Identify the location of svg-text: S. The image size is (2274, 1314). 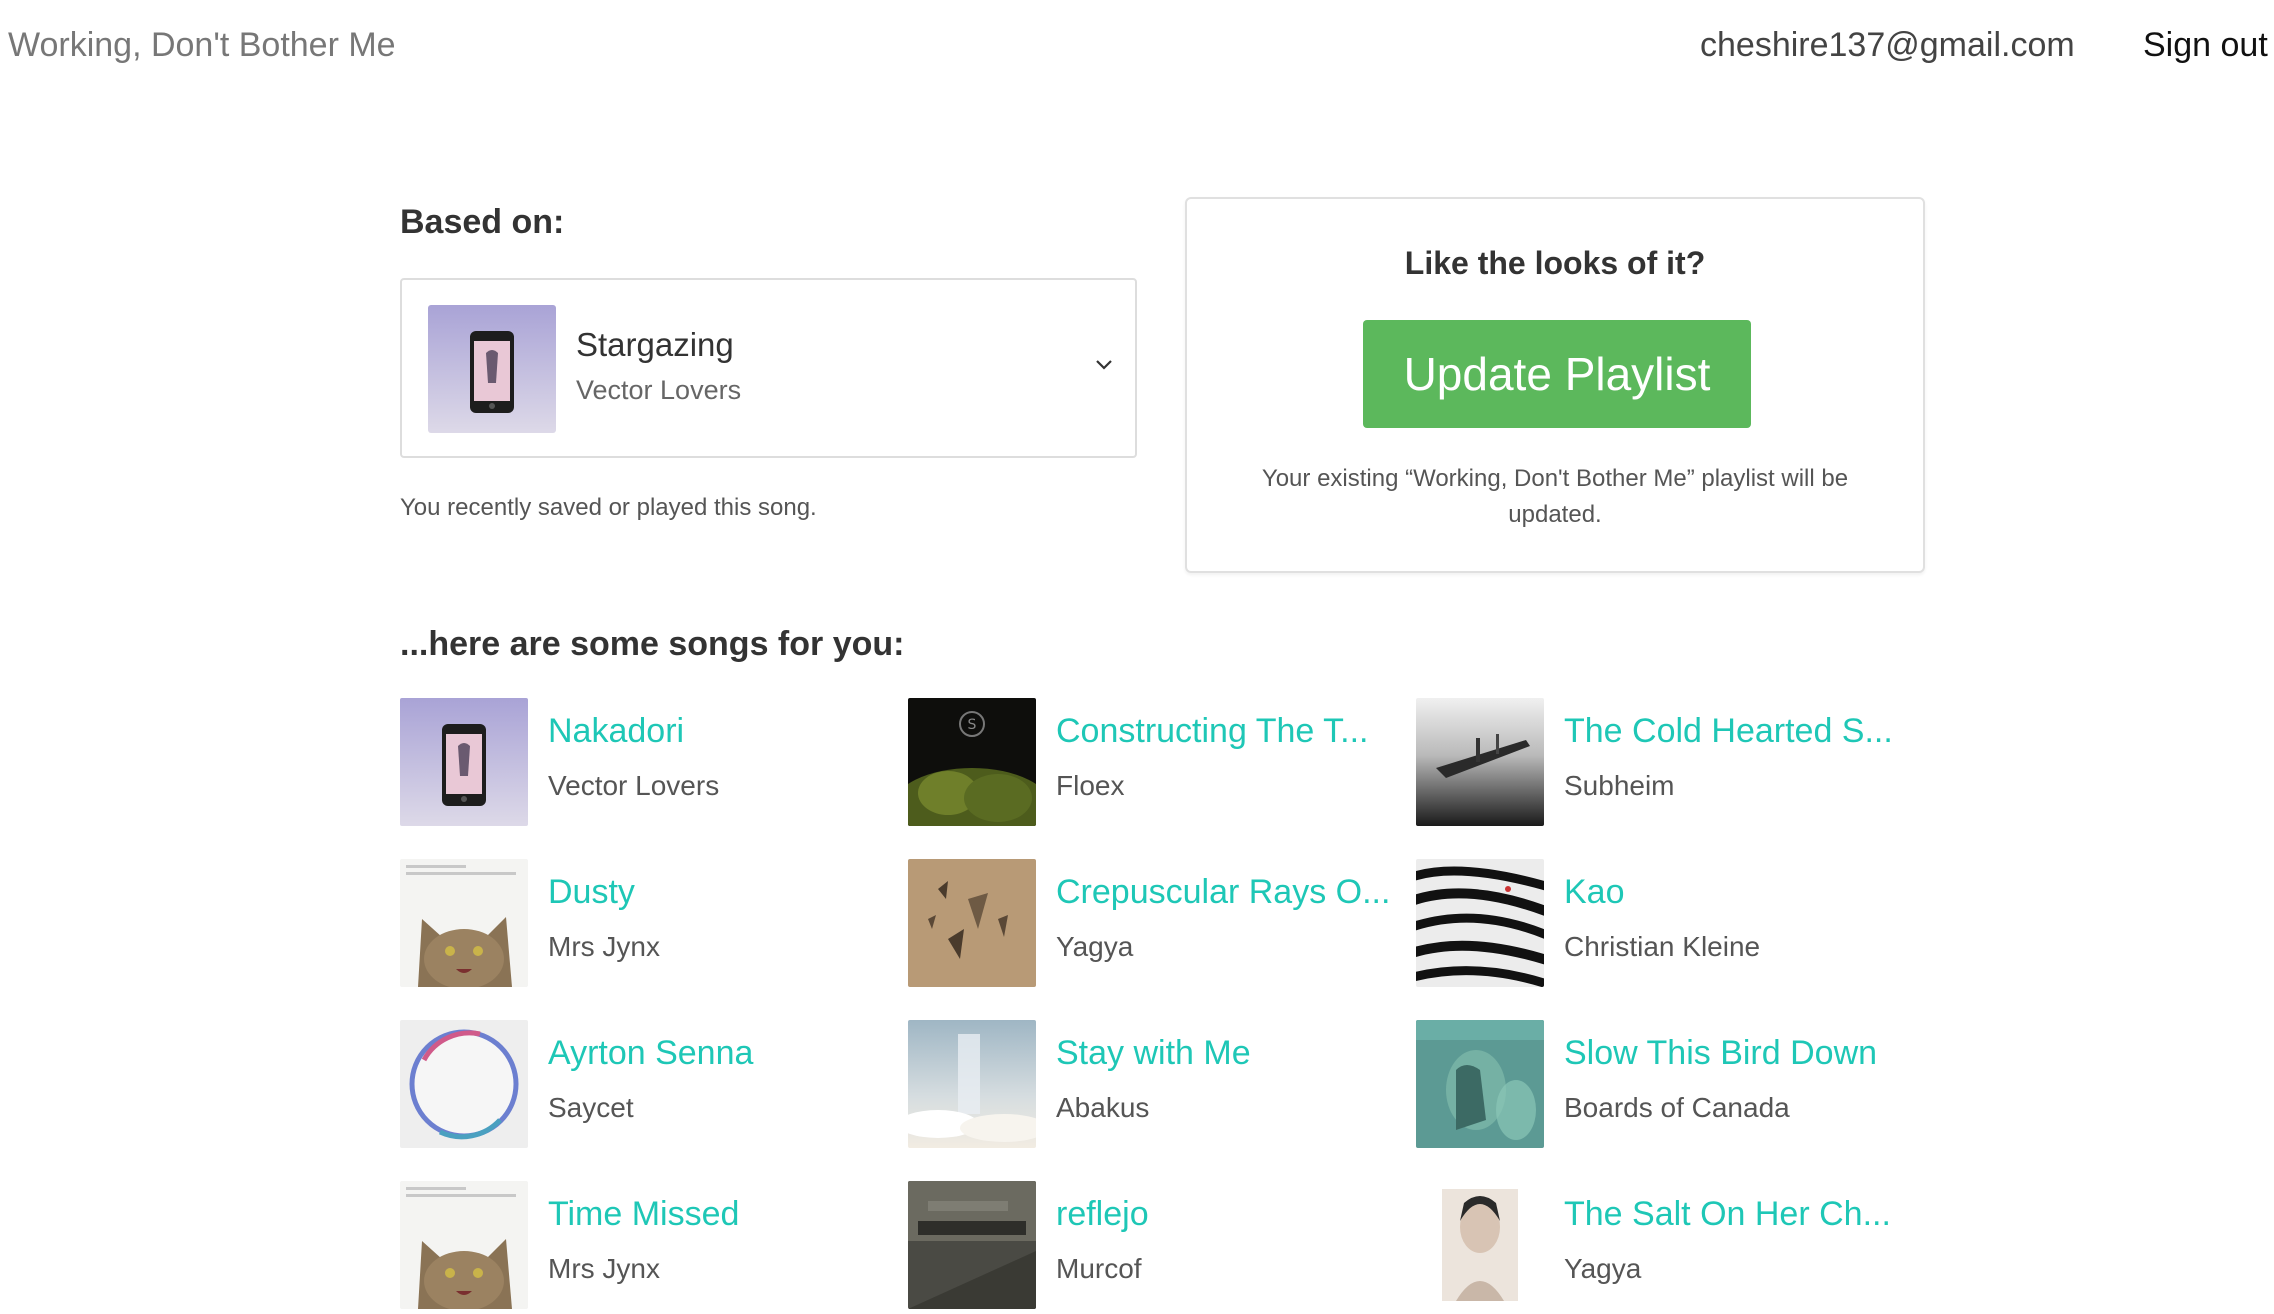
(972, 725).